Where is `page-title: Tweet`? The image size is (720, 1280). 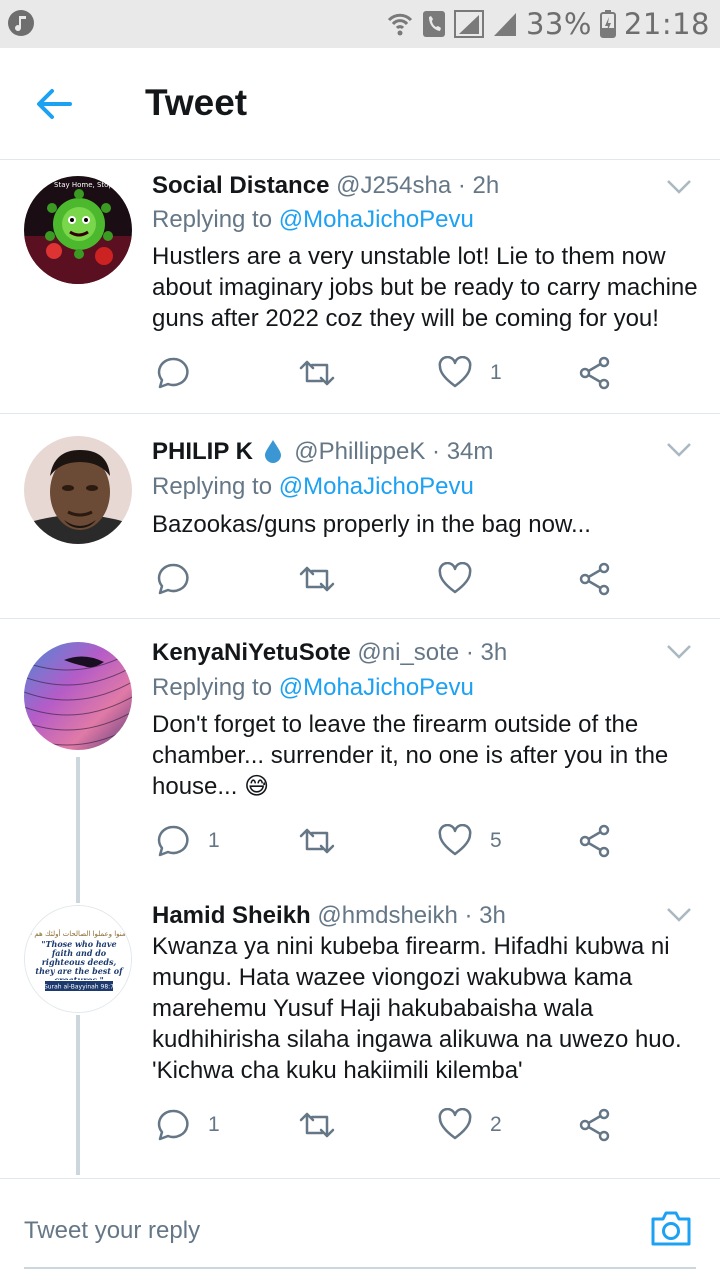
page-title: Tweet is located at coordinates (196, 102).